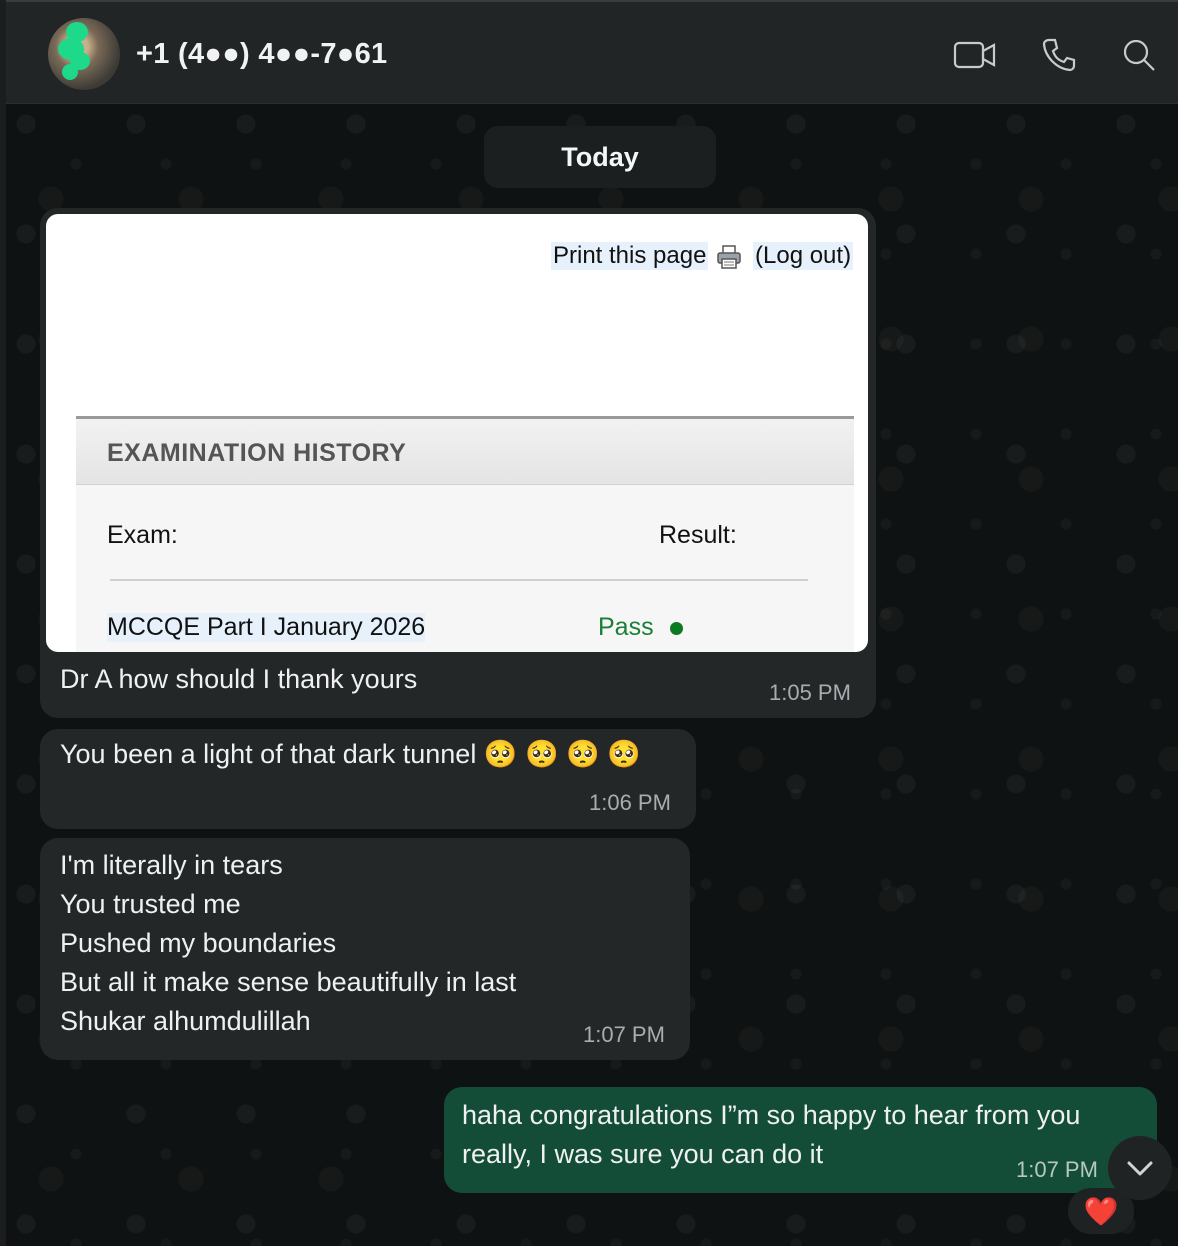 The image size is (1178, 1246). I want to click on scroll-to-bottom-button, so click(1140, 1168).